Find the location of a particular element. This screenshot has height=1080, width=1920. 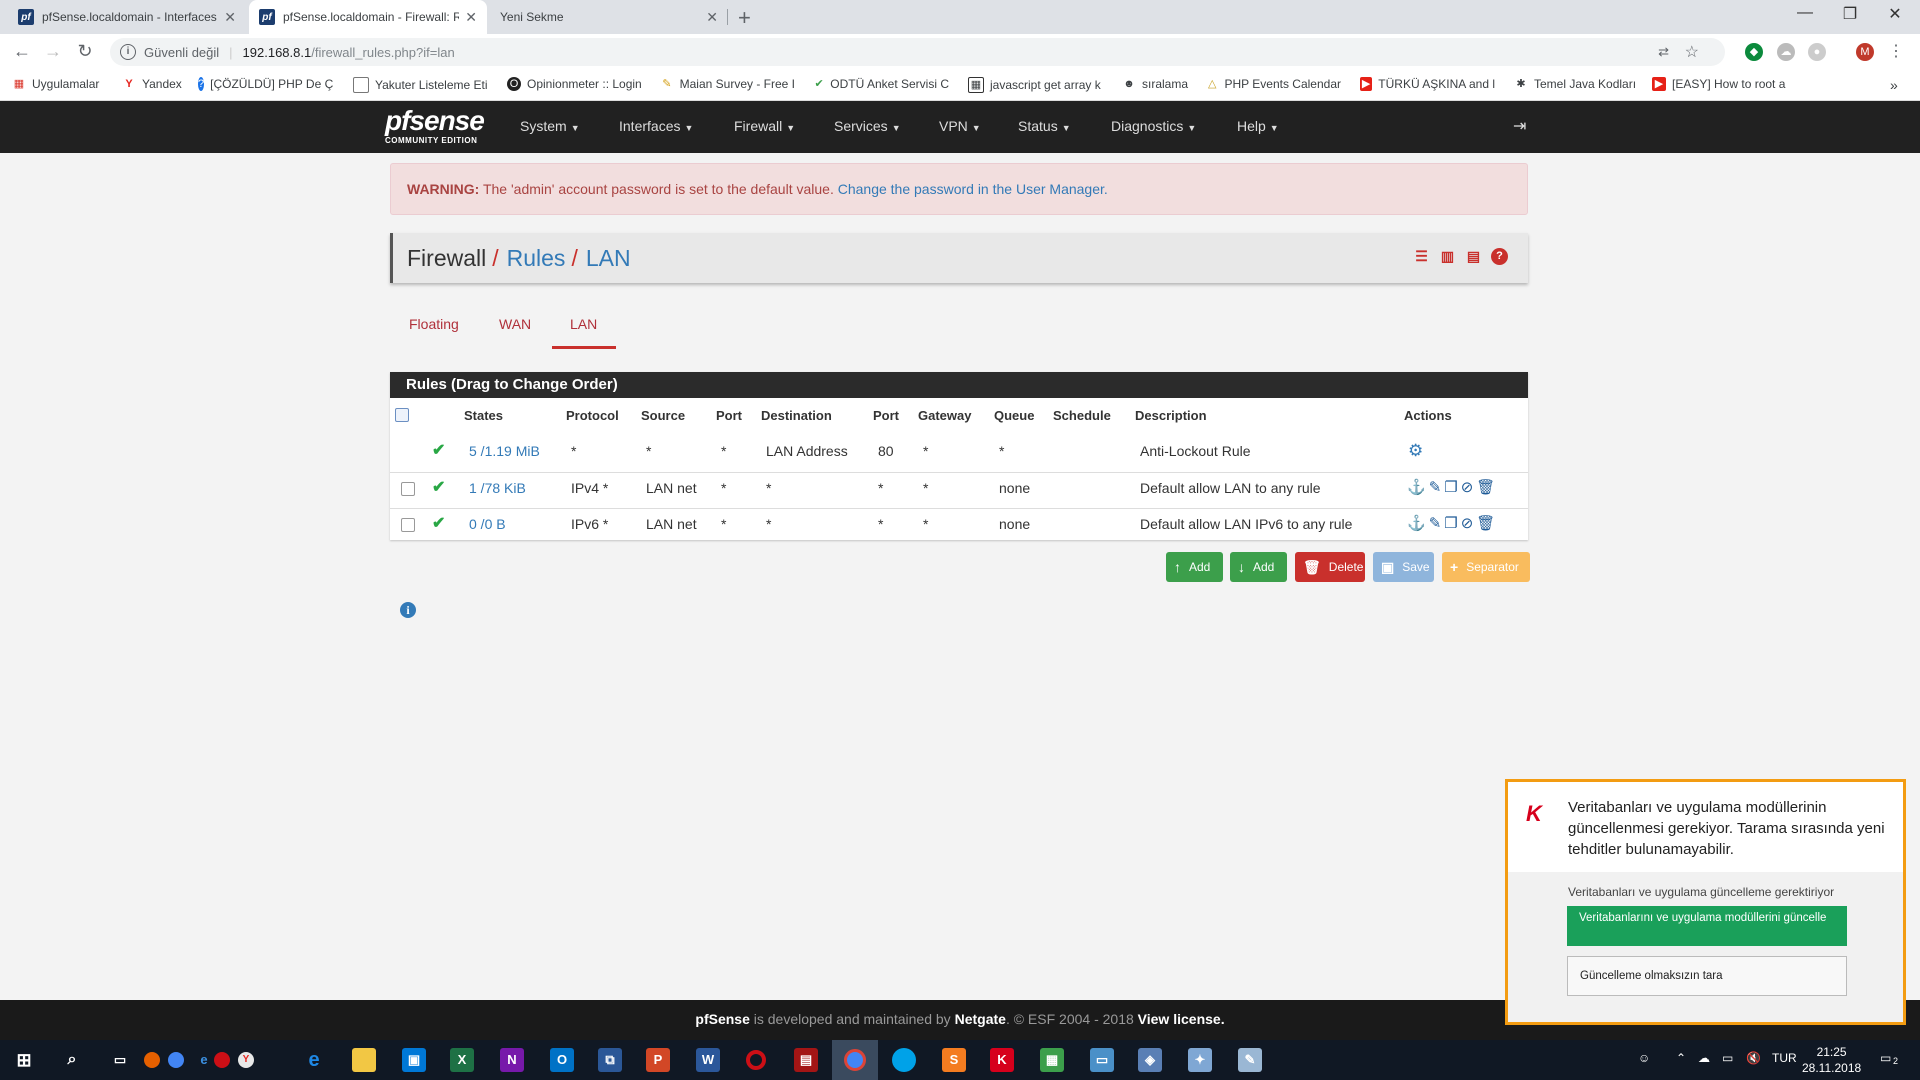

separator-button: + Separator is located at coordinates (1486, 567).